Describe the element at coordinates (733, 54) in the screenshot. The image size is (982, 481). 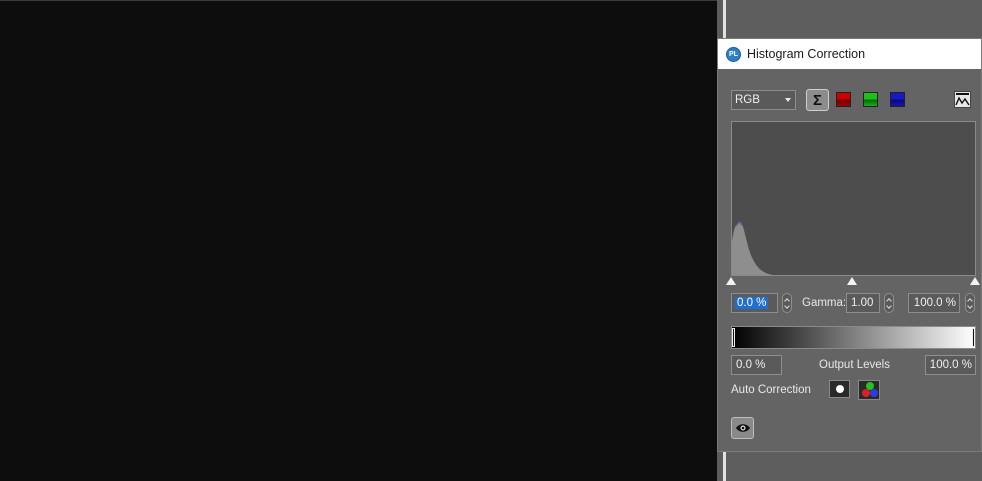
I see `app-logo-icon: PL` at that location.